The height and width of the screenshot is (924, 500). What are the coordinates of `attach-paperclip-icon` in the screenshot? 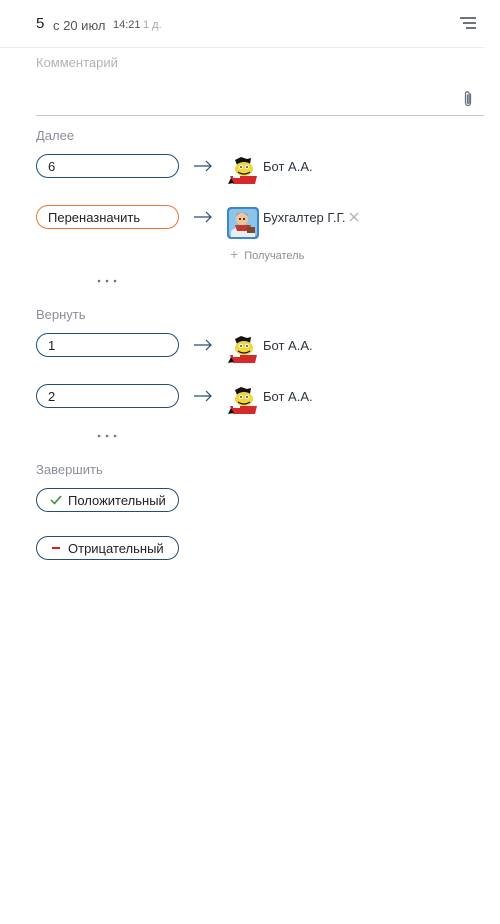 It's located at (468, 99).